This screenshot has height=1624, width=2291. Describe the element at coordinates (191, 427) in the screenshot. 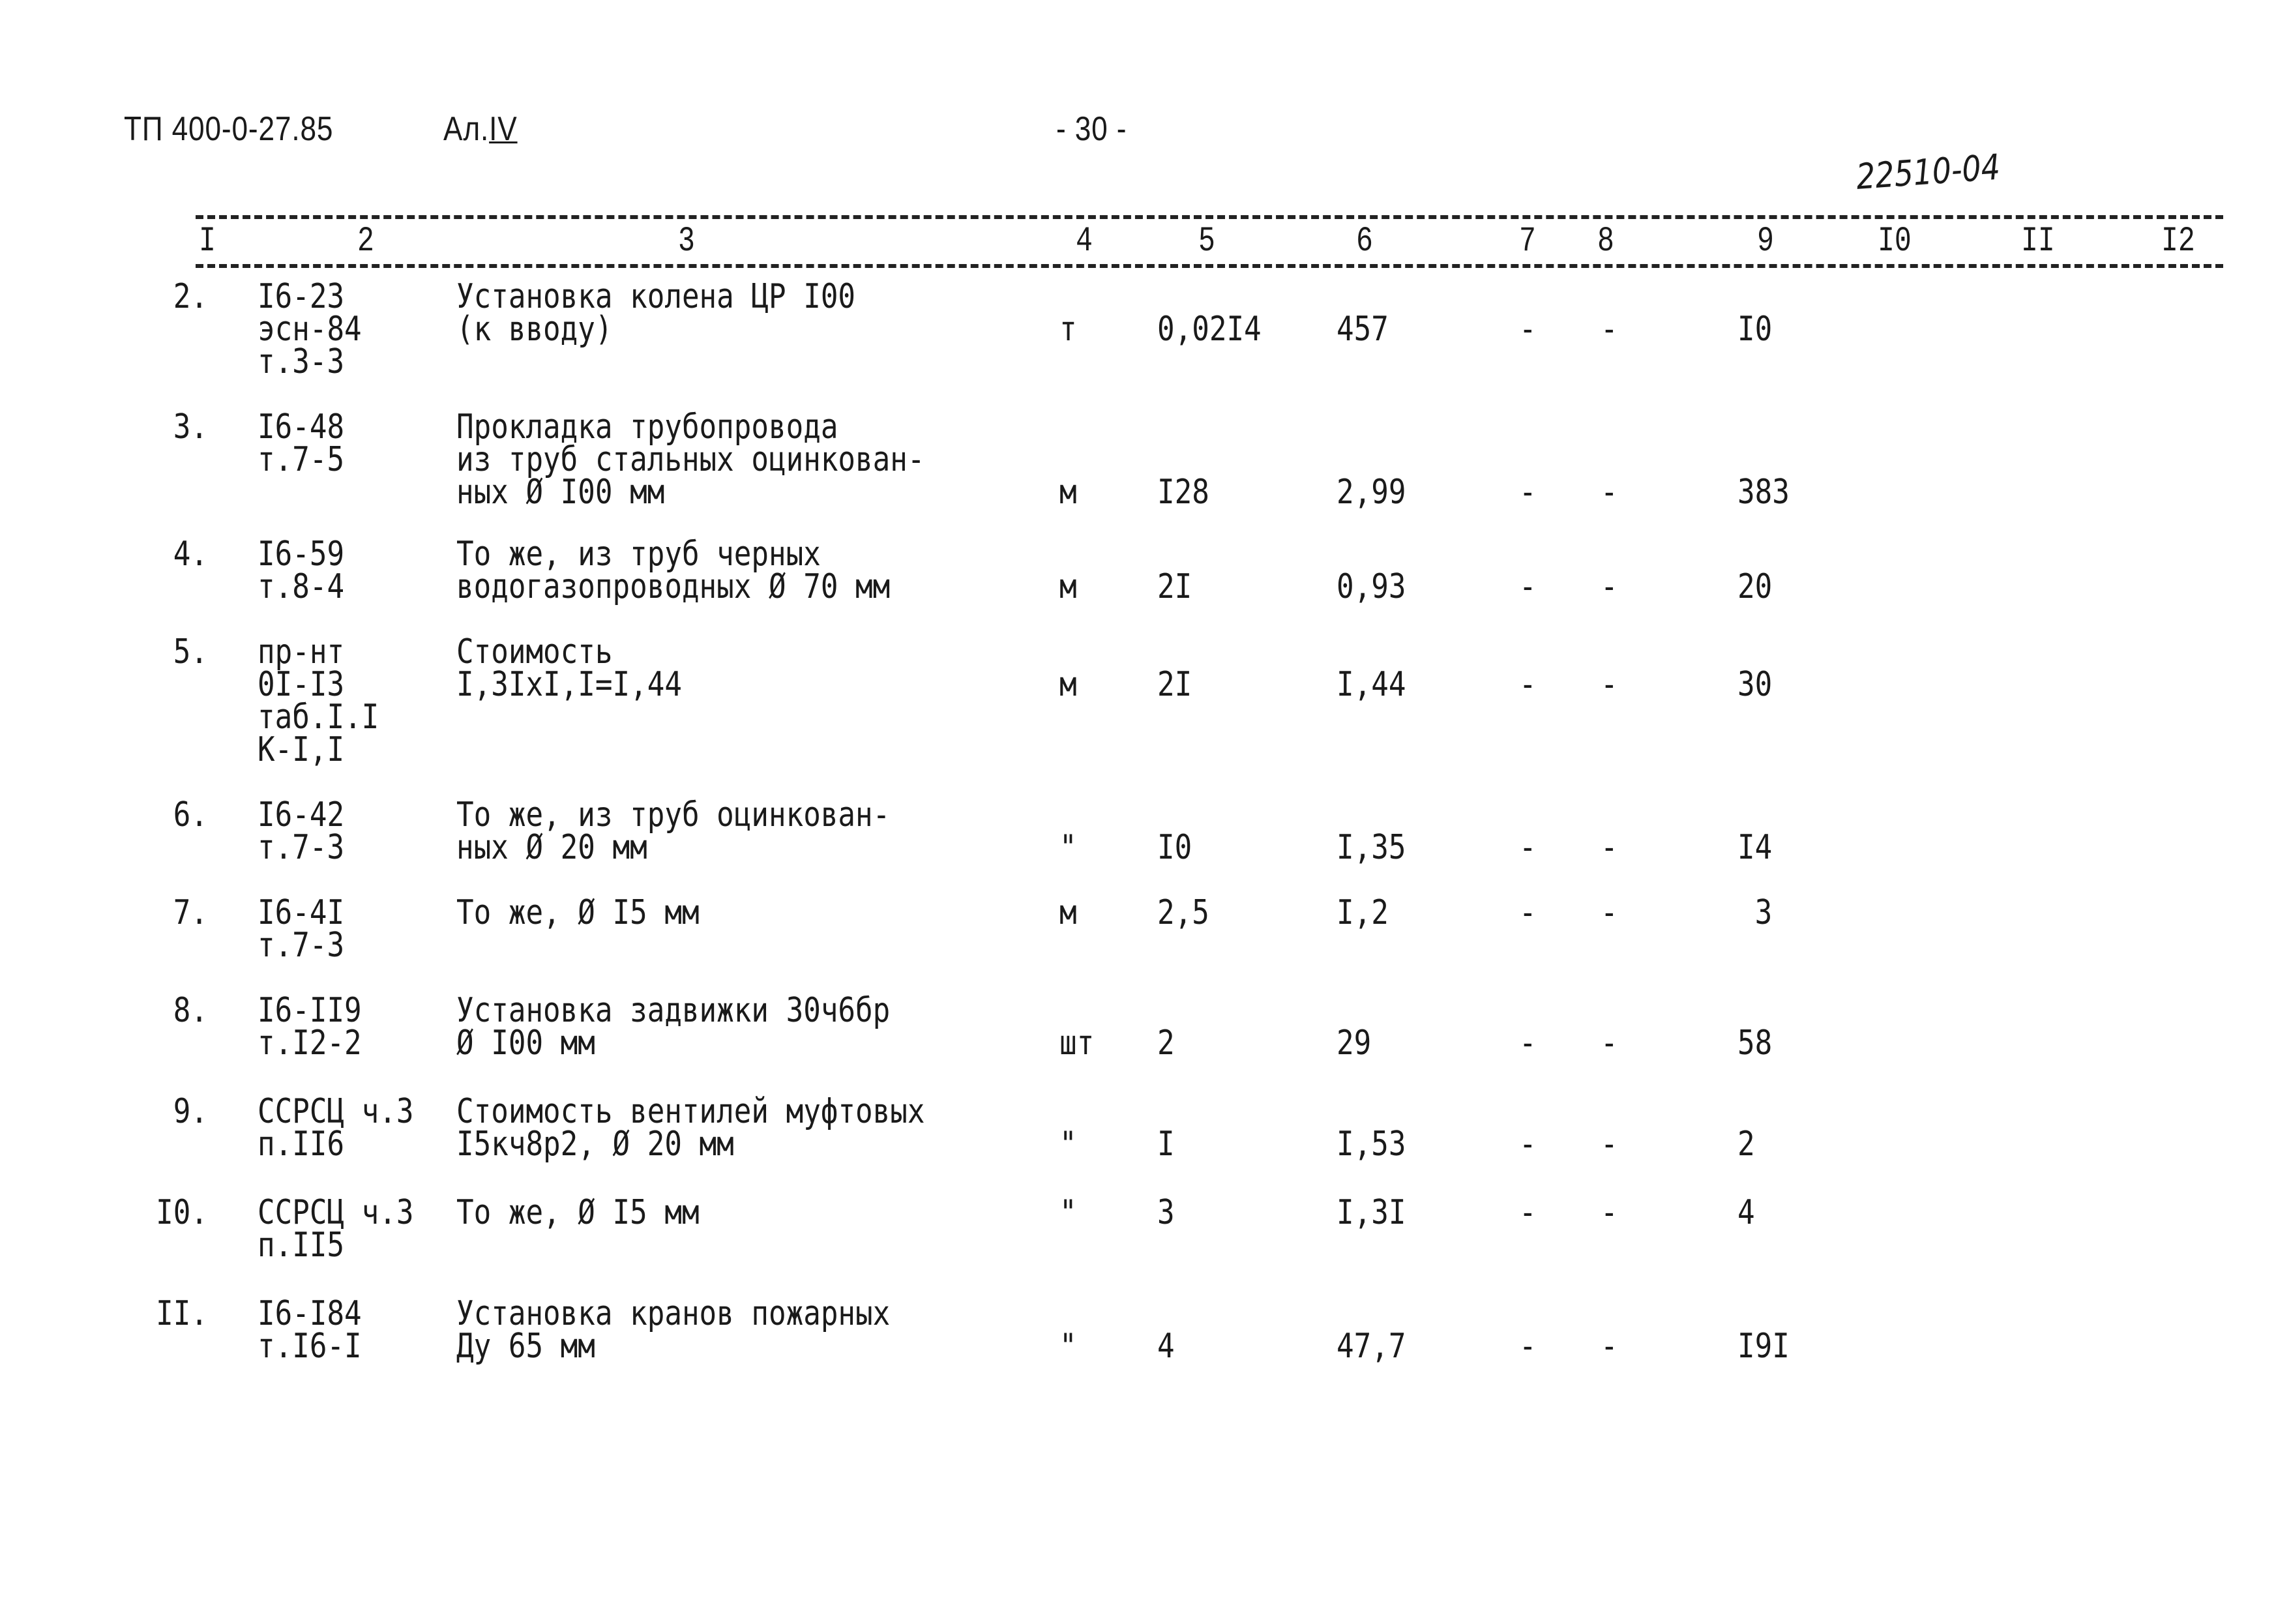

I see `item-number-line: 3.` at that location.